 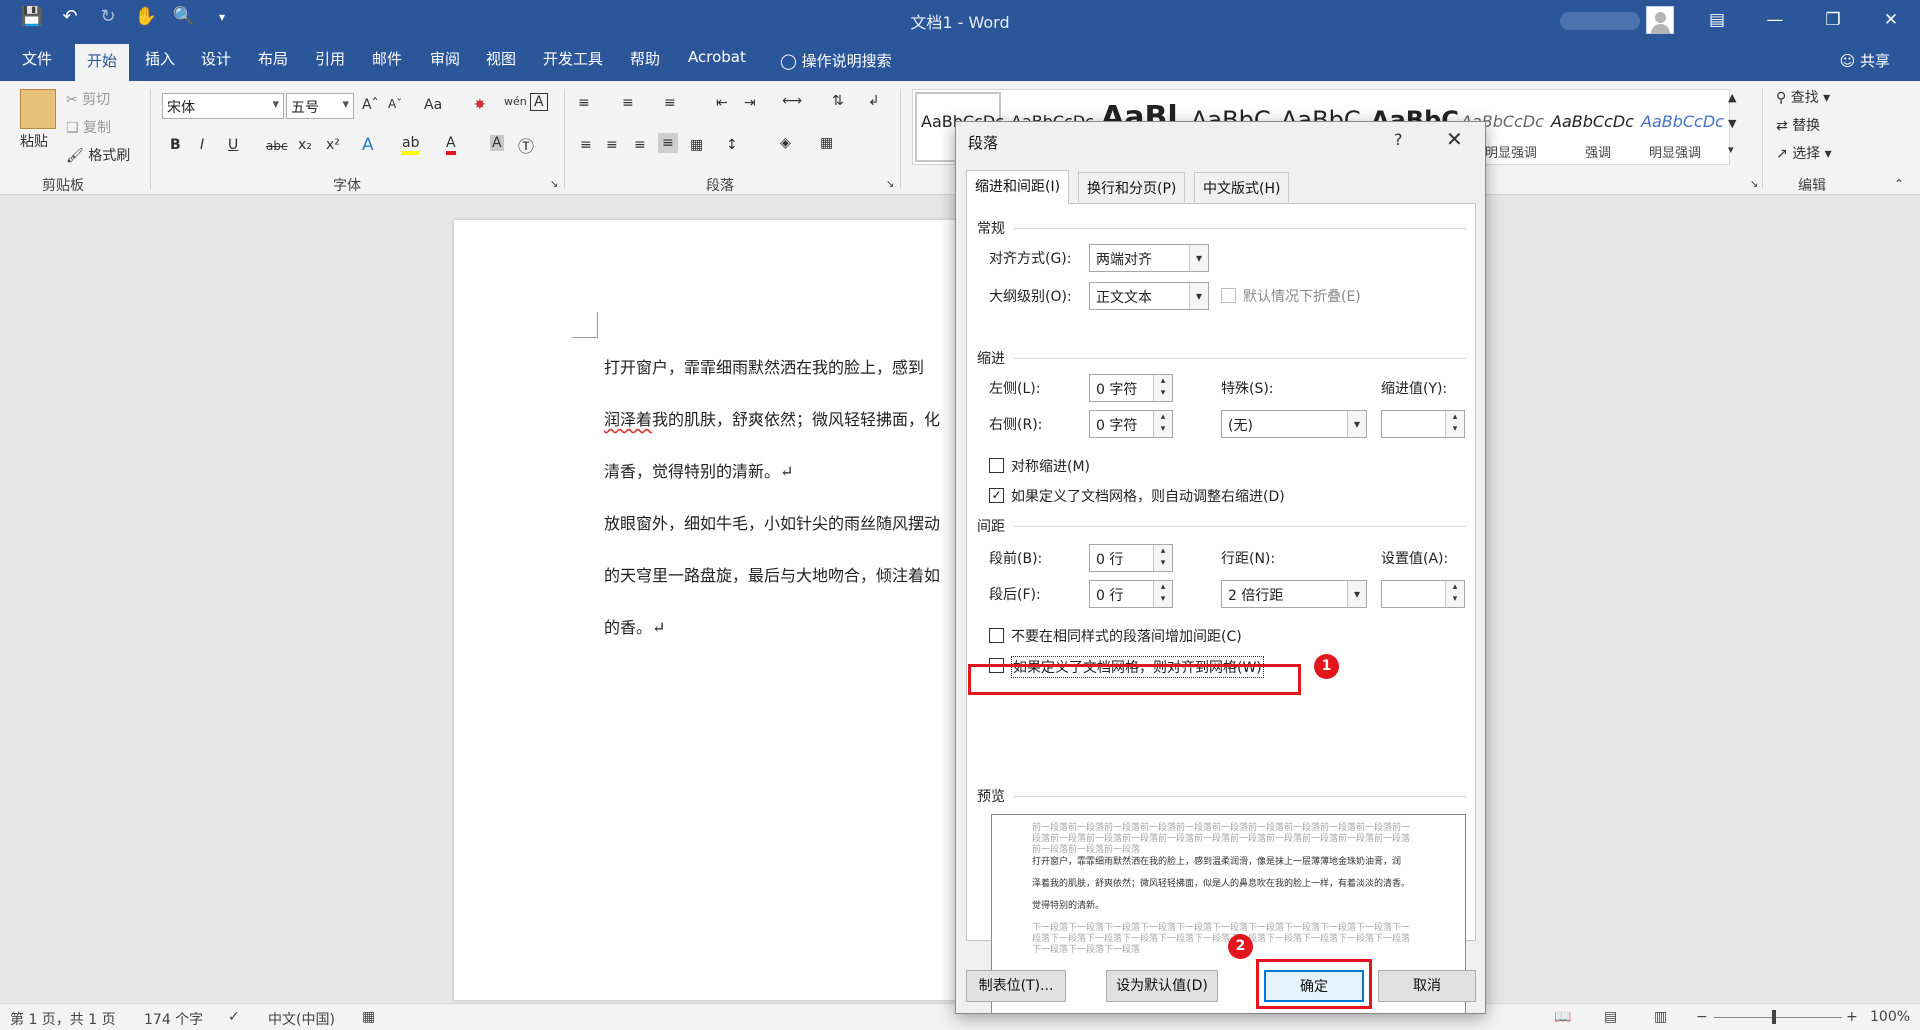 I want to click on tab-home: 开始, so click(x=102, y=62).